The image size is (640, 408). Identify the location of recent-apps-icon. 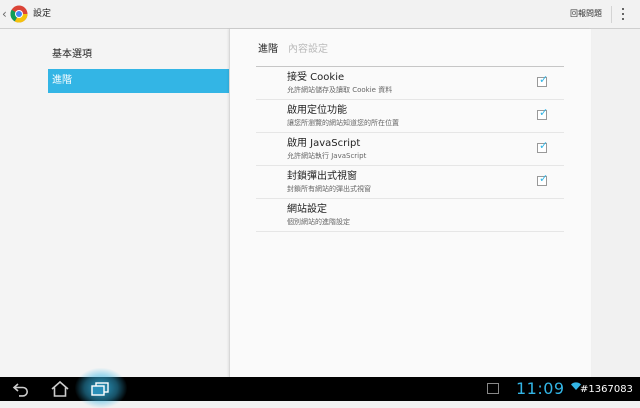
(100, 389).